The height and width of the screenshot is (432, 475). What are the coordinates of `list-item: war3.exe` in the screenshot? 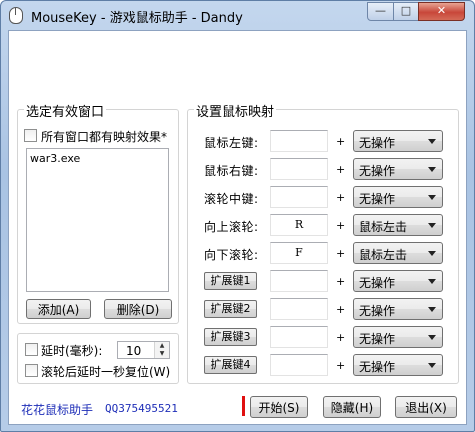 It's located at (55, 158).